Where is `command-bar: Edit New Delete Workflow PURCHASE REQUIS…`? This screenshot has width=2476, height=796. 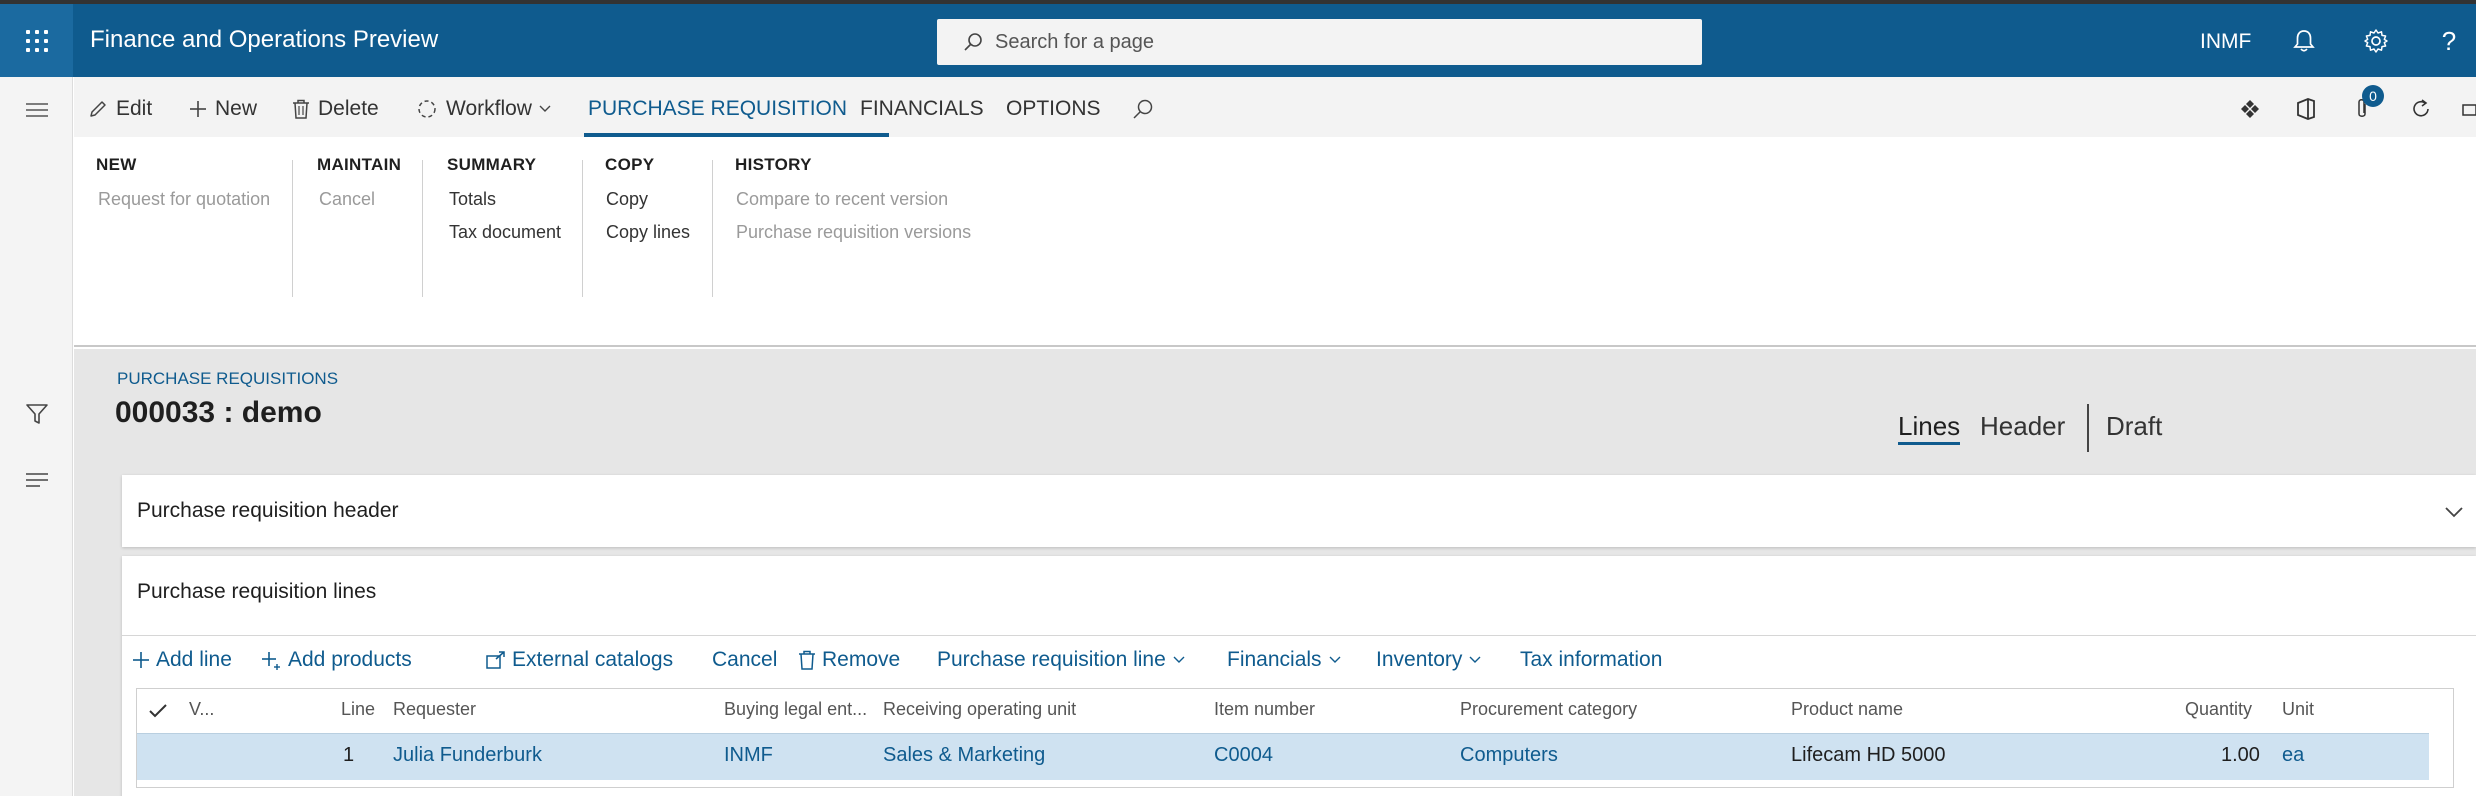
command-bar: Edit New Delete Workflow PURCHASE REQUIS… is located at coordinates (1275, 107).